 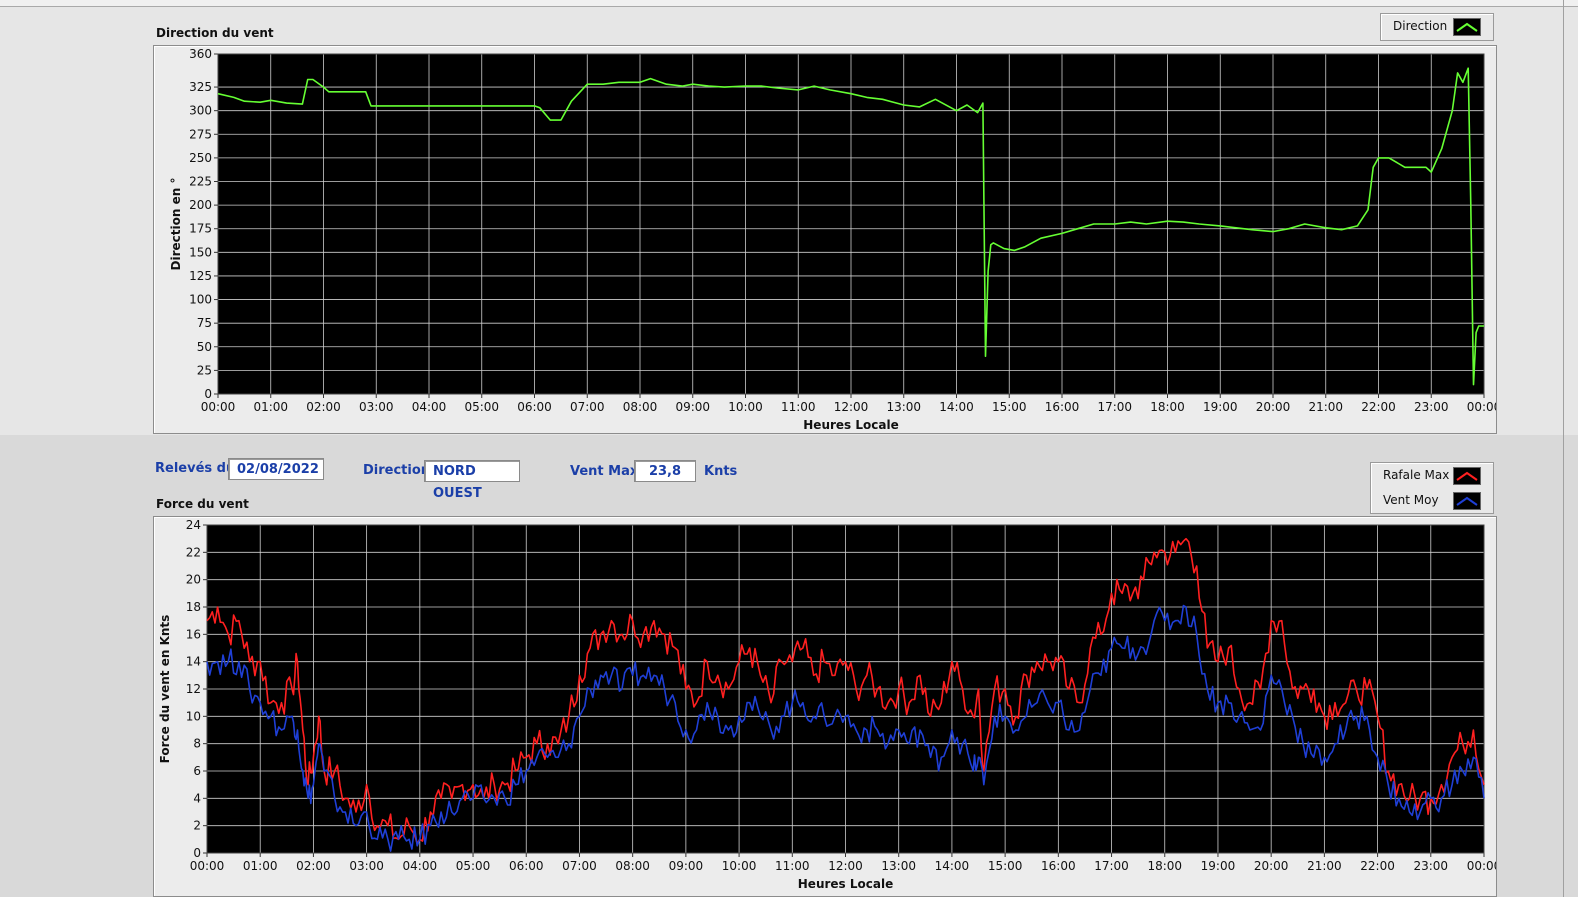 What do you see at coordinates (200, 276) in the screenshot?
I see `direction-ytick-label: 125` at bounding box center [200, 276].